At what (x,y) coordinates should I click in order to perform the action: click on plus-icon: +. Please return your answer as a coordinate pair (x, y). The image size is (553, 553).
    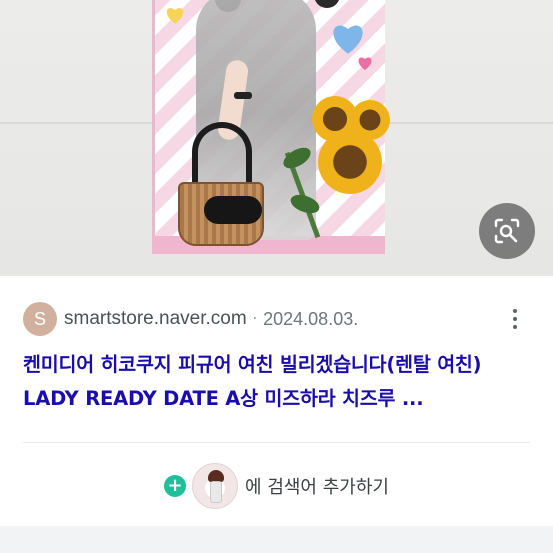
    Looking at the image, I should click on (175, 486).